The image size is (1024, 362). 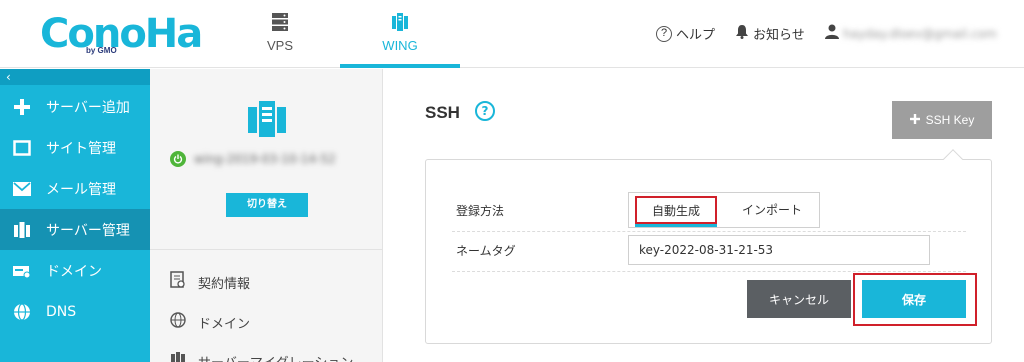 I want to click on method-option-import: インポート, so click(x=772, y=210).